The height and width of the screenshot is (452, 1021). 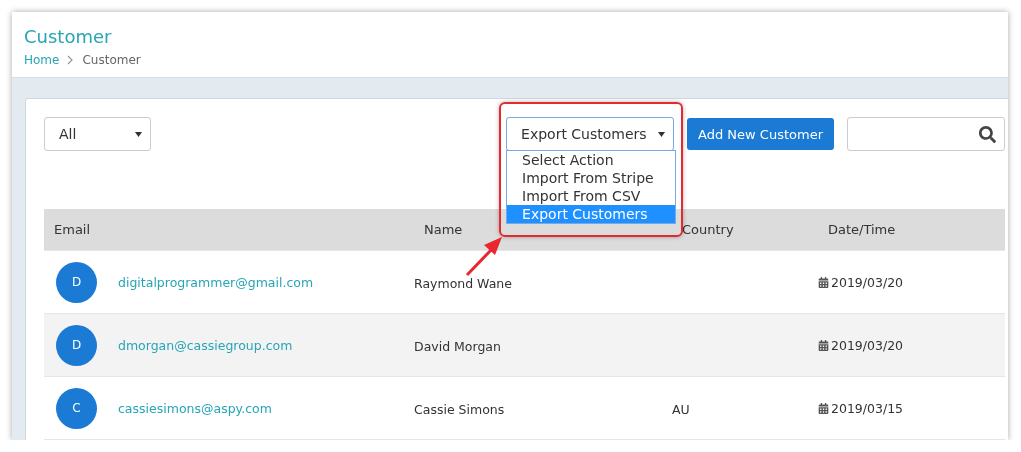 What do you see at coordinates (867, 408) in the screenshot?
I see `date-cell: 2019/03/15` at bounding box center [867, 408].